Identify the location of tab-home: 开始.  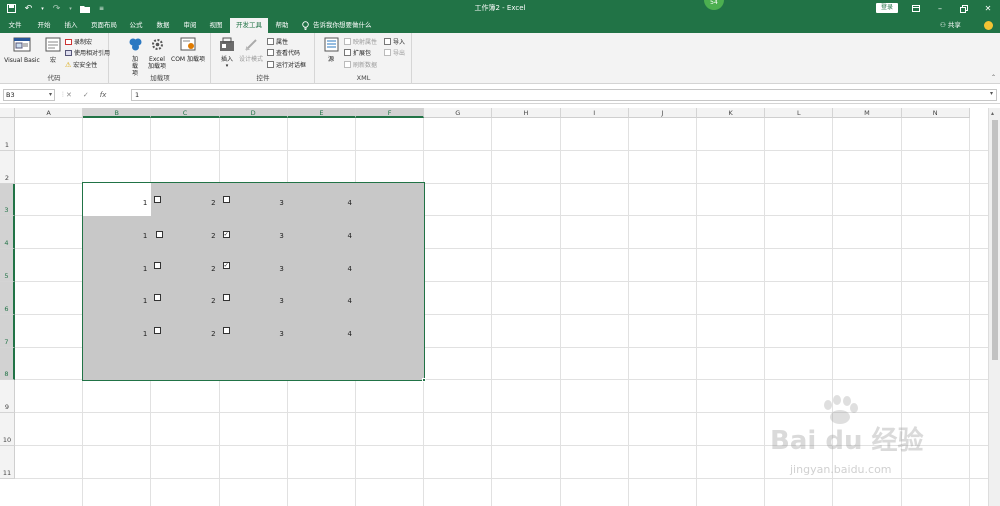
(44, 25).